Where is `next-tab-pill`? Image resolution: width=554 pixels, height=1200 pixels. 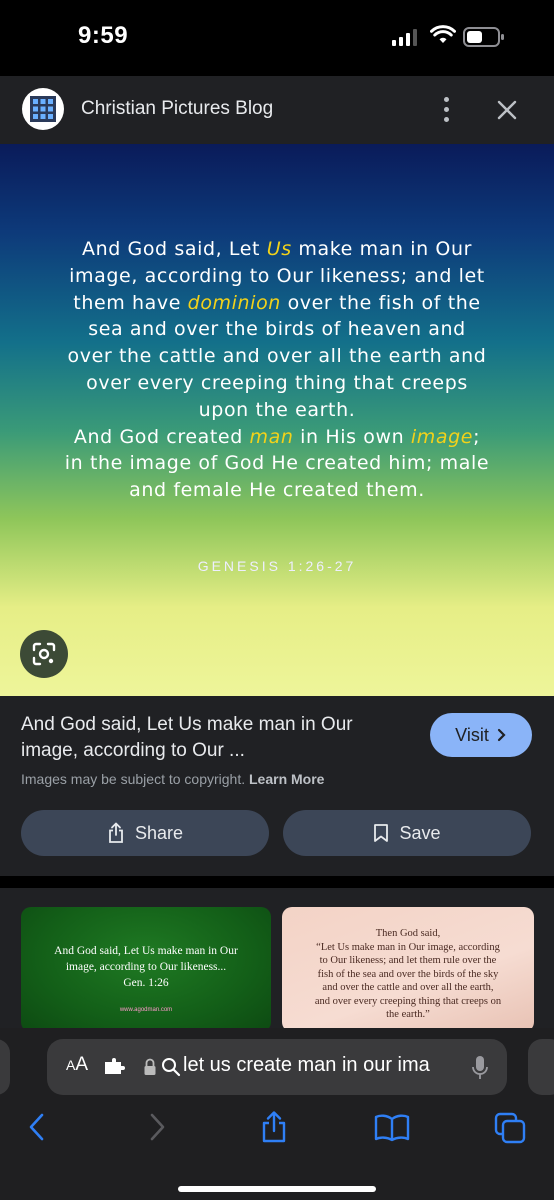
next-tab-pill is located at coordinates (541, 1067).